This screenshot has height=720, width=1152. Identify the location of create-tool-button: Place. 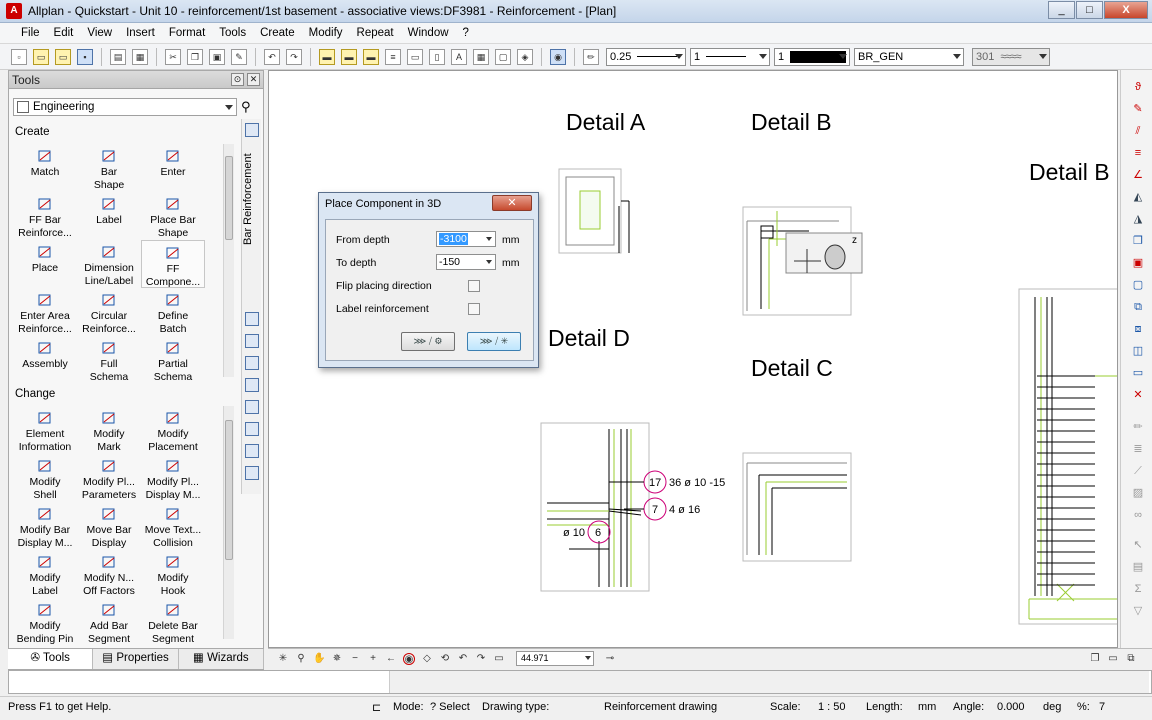
(45, 264).